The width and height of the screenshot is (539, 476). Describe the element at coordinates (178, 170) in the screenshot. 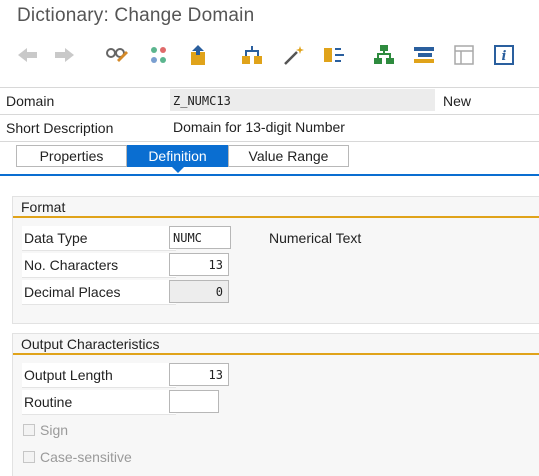

I see `active-tab-pointer` at that location.